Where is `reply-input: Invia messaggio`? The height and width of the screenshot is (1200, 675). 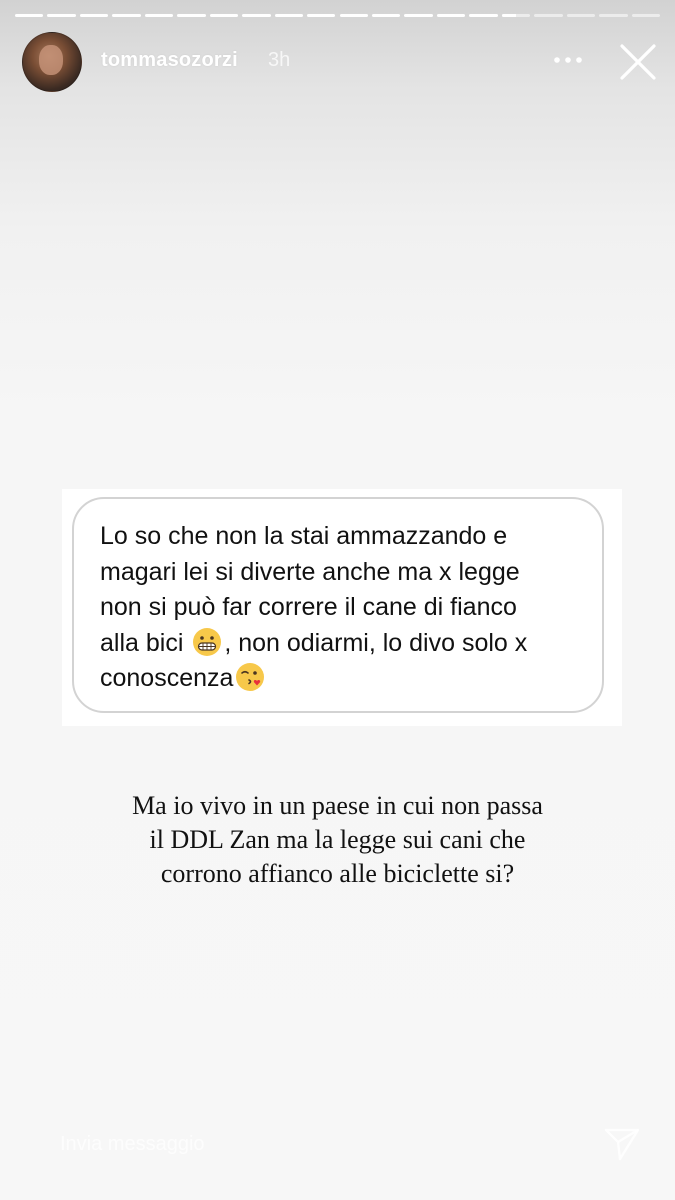 reply-input: Invia messaggio is located at coordinates (132, 1144).